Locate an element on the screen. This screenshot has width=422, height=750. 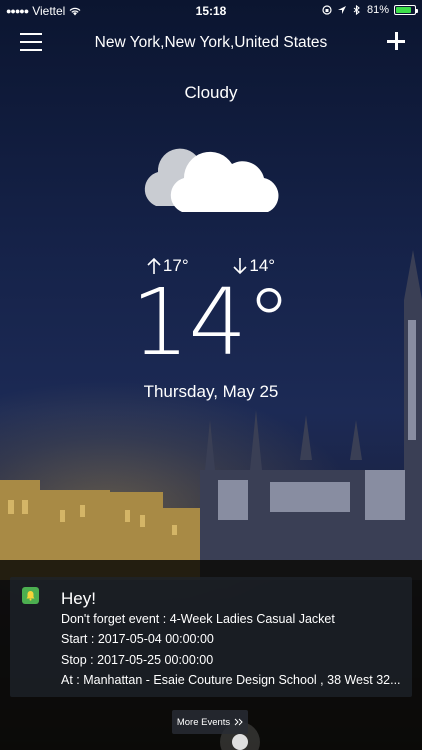
battery-percent: 81% is located at coordinates (377, 10).